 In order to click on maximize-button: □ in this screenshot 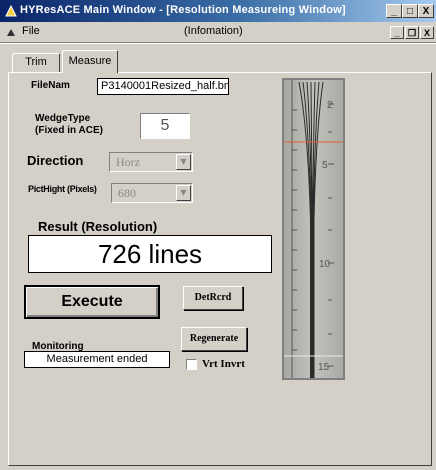, I will do `click(410, 11)`.